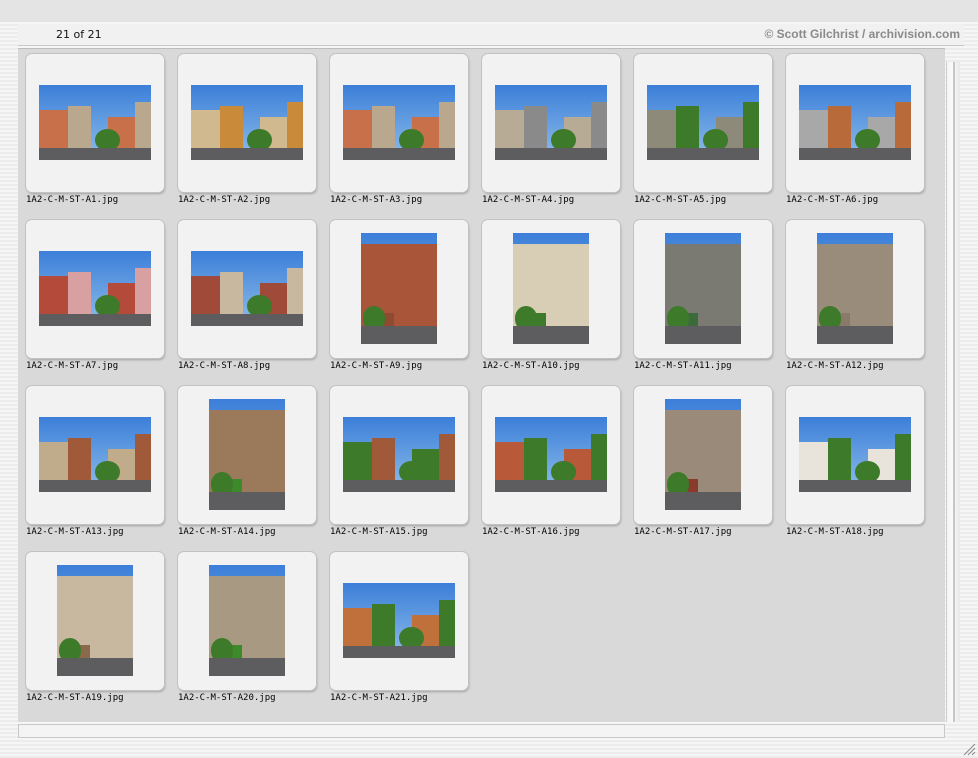 Image resolution: width=978 pixels, height=758 pixels. I want to click on thumbnail-item: 1A2-C-M-ST-A1.jpg, so click(91, 126).